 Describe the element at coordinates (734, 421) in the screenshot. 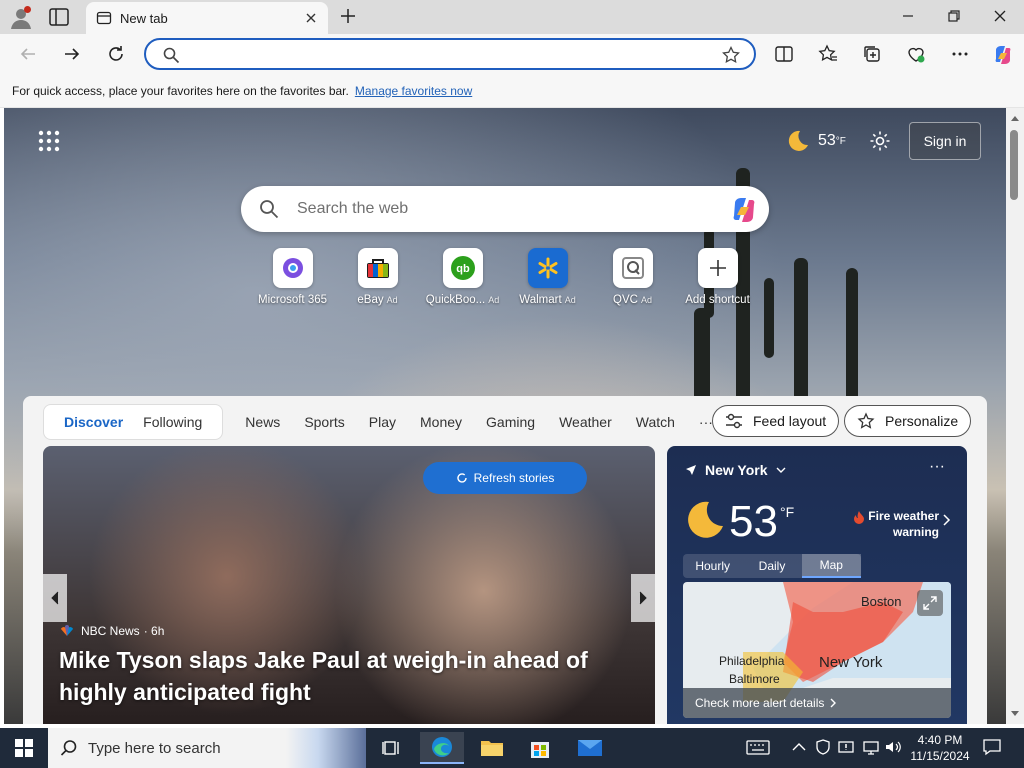

I see `sliders-icon` at that location.